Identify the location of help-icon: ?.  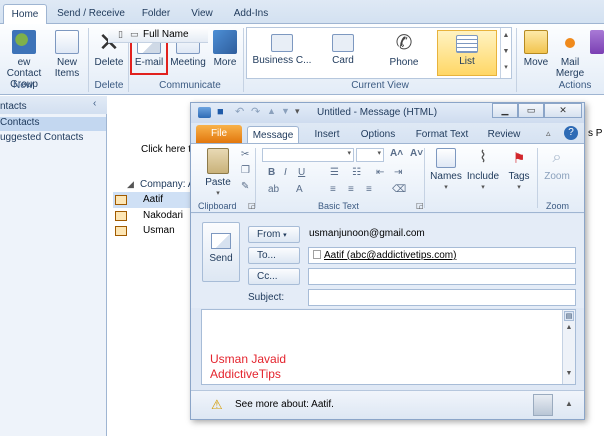
(571, 133).